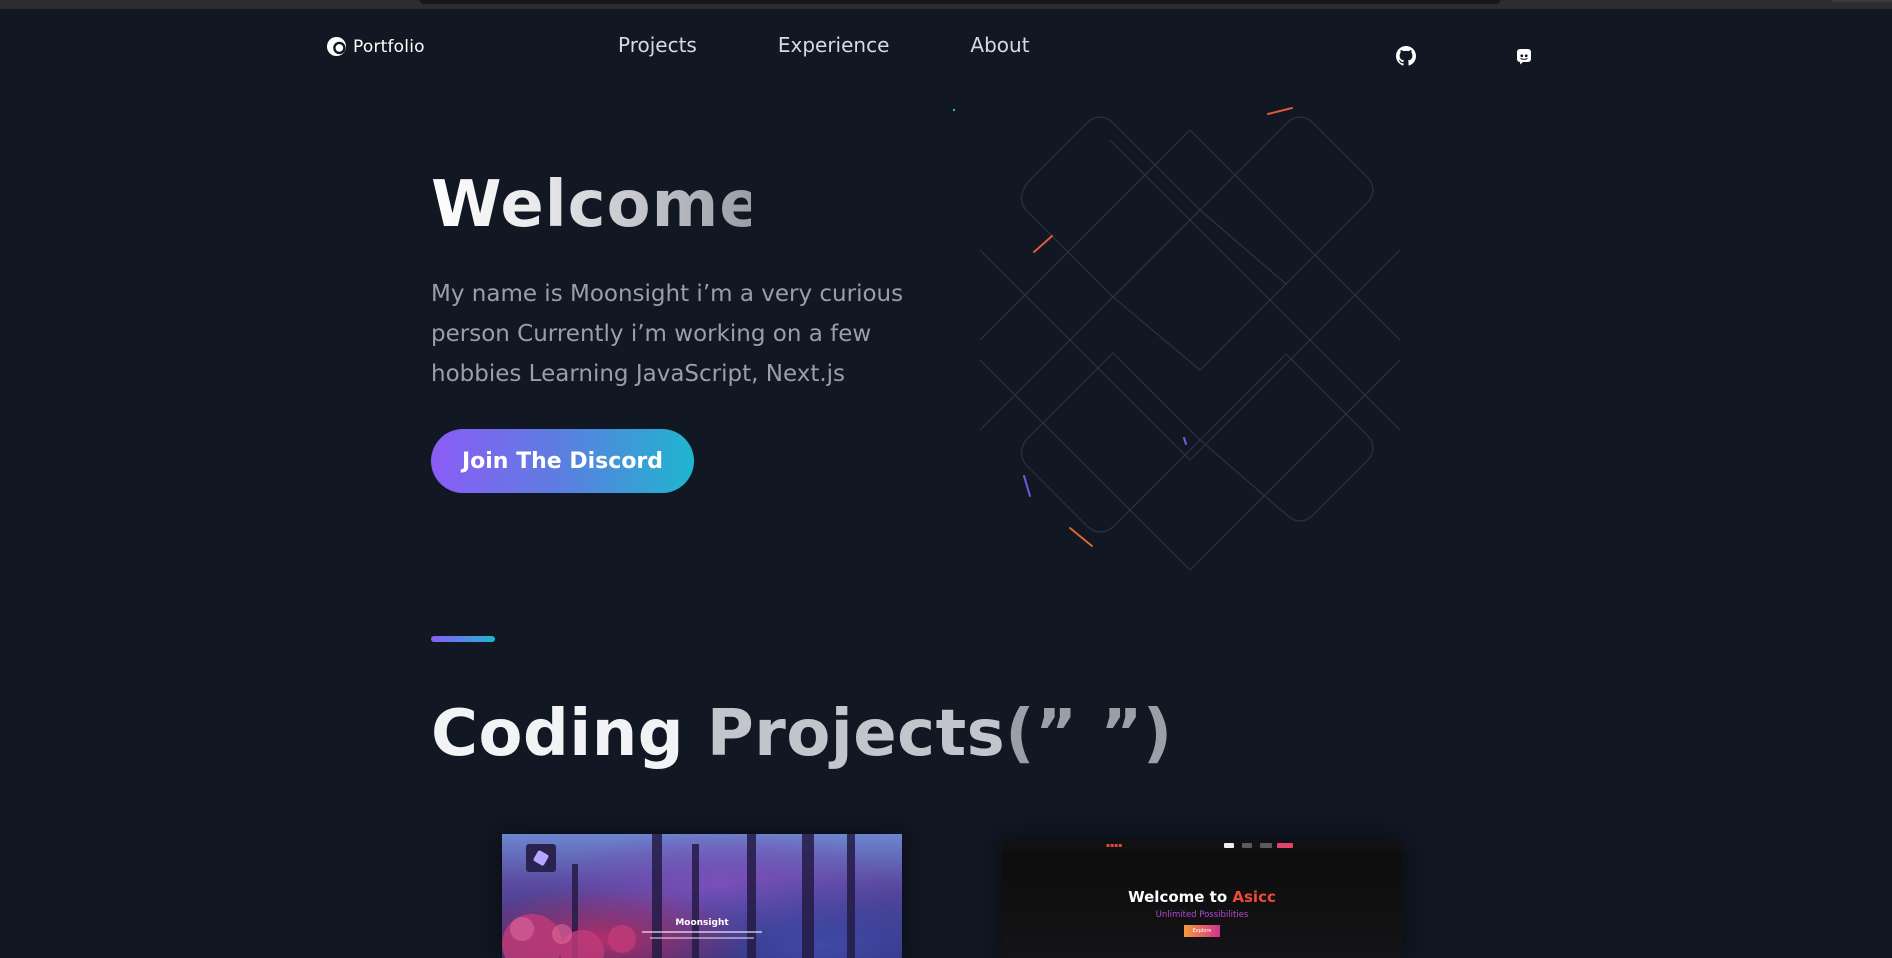 This screenshot has height=958, width=1892. What do you see at coordinates (1202, 915) in the screenshot?
I see `asicc-subtitle: Unlimited Possibilities` at bounding box center [1202, 915].